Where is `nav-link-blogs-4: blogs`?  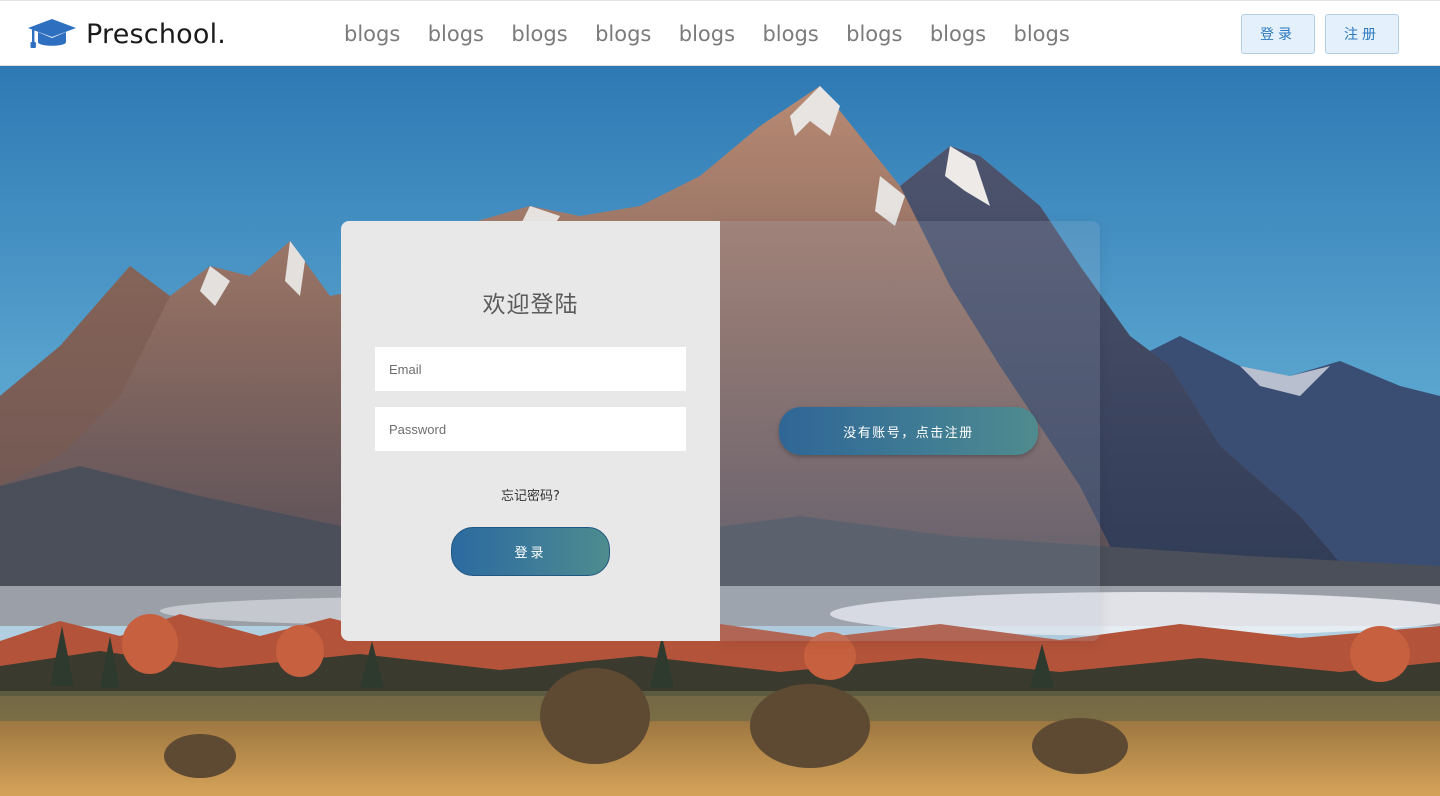
nav-link-blogs-4: blogs is located at coordinates (637, 34).